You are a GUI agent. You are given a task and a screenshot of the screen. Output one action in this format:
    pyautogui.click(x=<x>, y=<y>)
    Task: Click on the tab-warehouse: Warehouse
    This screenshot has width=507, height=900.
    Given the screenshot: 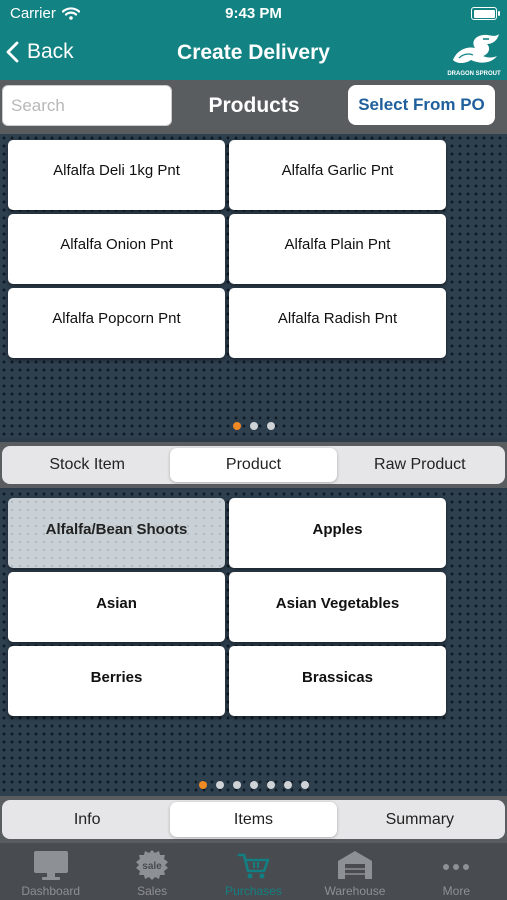 What is the action you would take?
    pyautogui.click(x=354, y=871)
    